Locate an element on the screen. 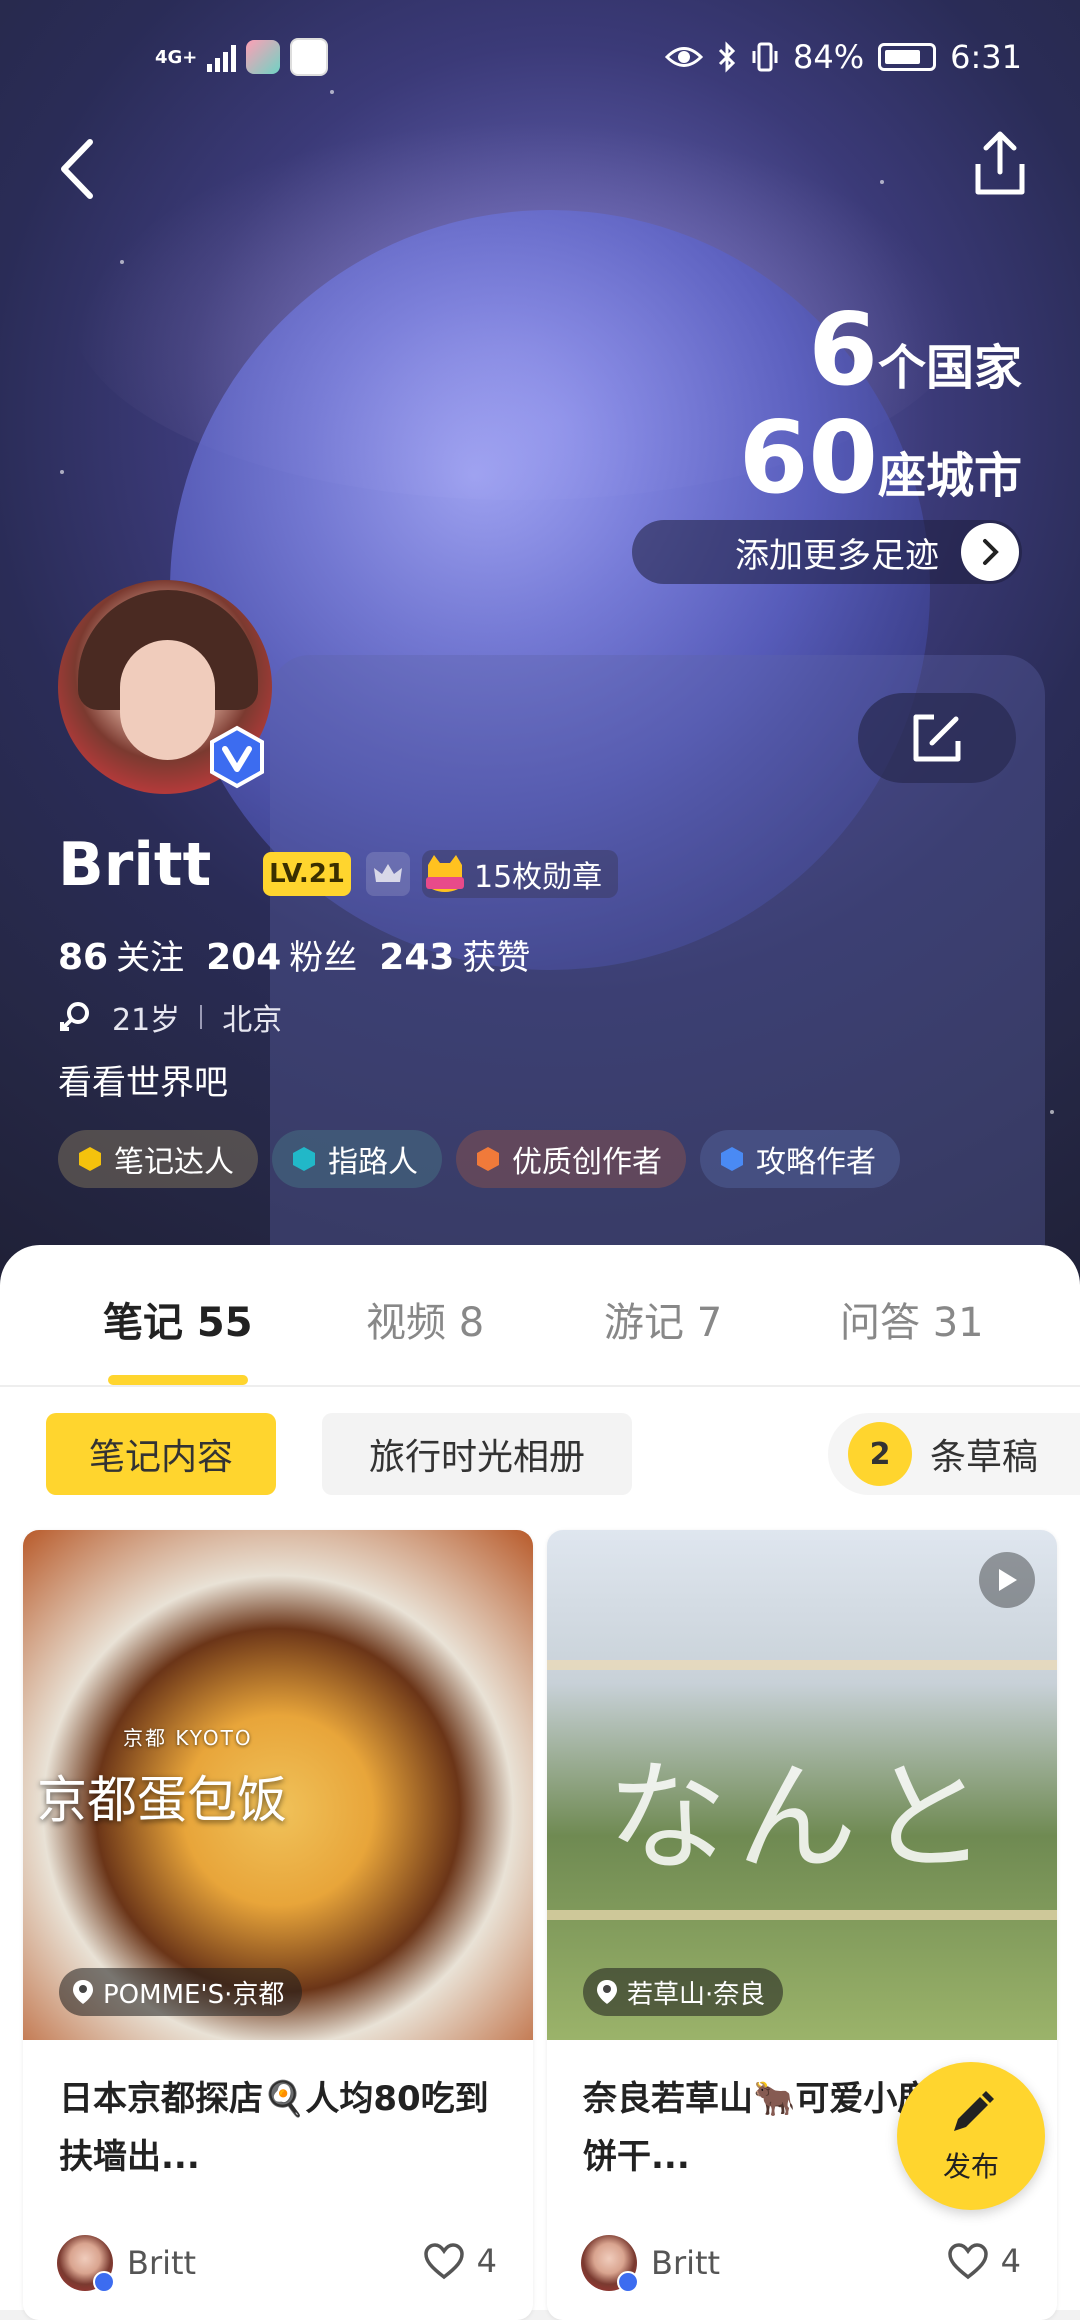 The height and width of the screenshot is (2320, 1080). cover-subtitle: 京都 KYOTO is located at coordinates (188, 1738).